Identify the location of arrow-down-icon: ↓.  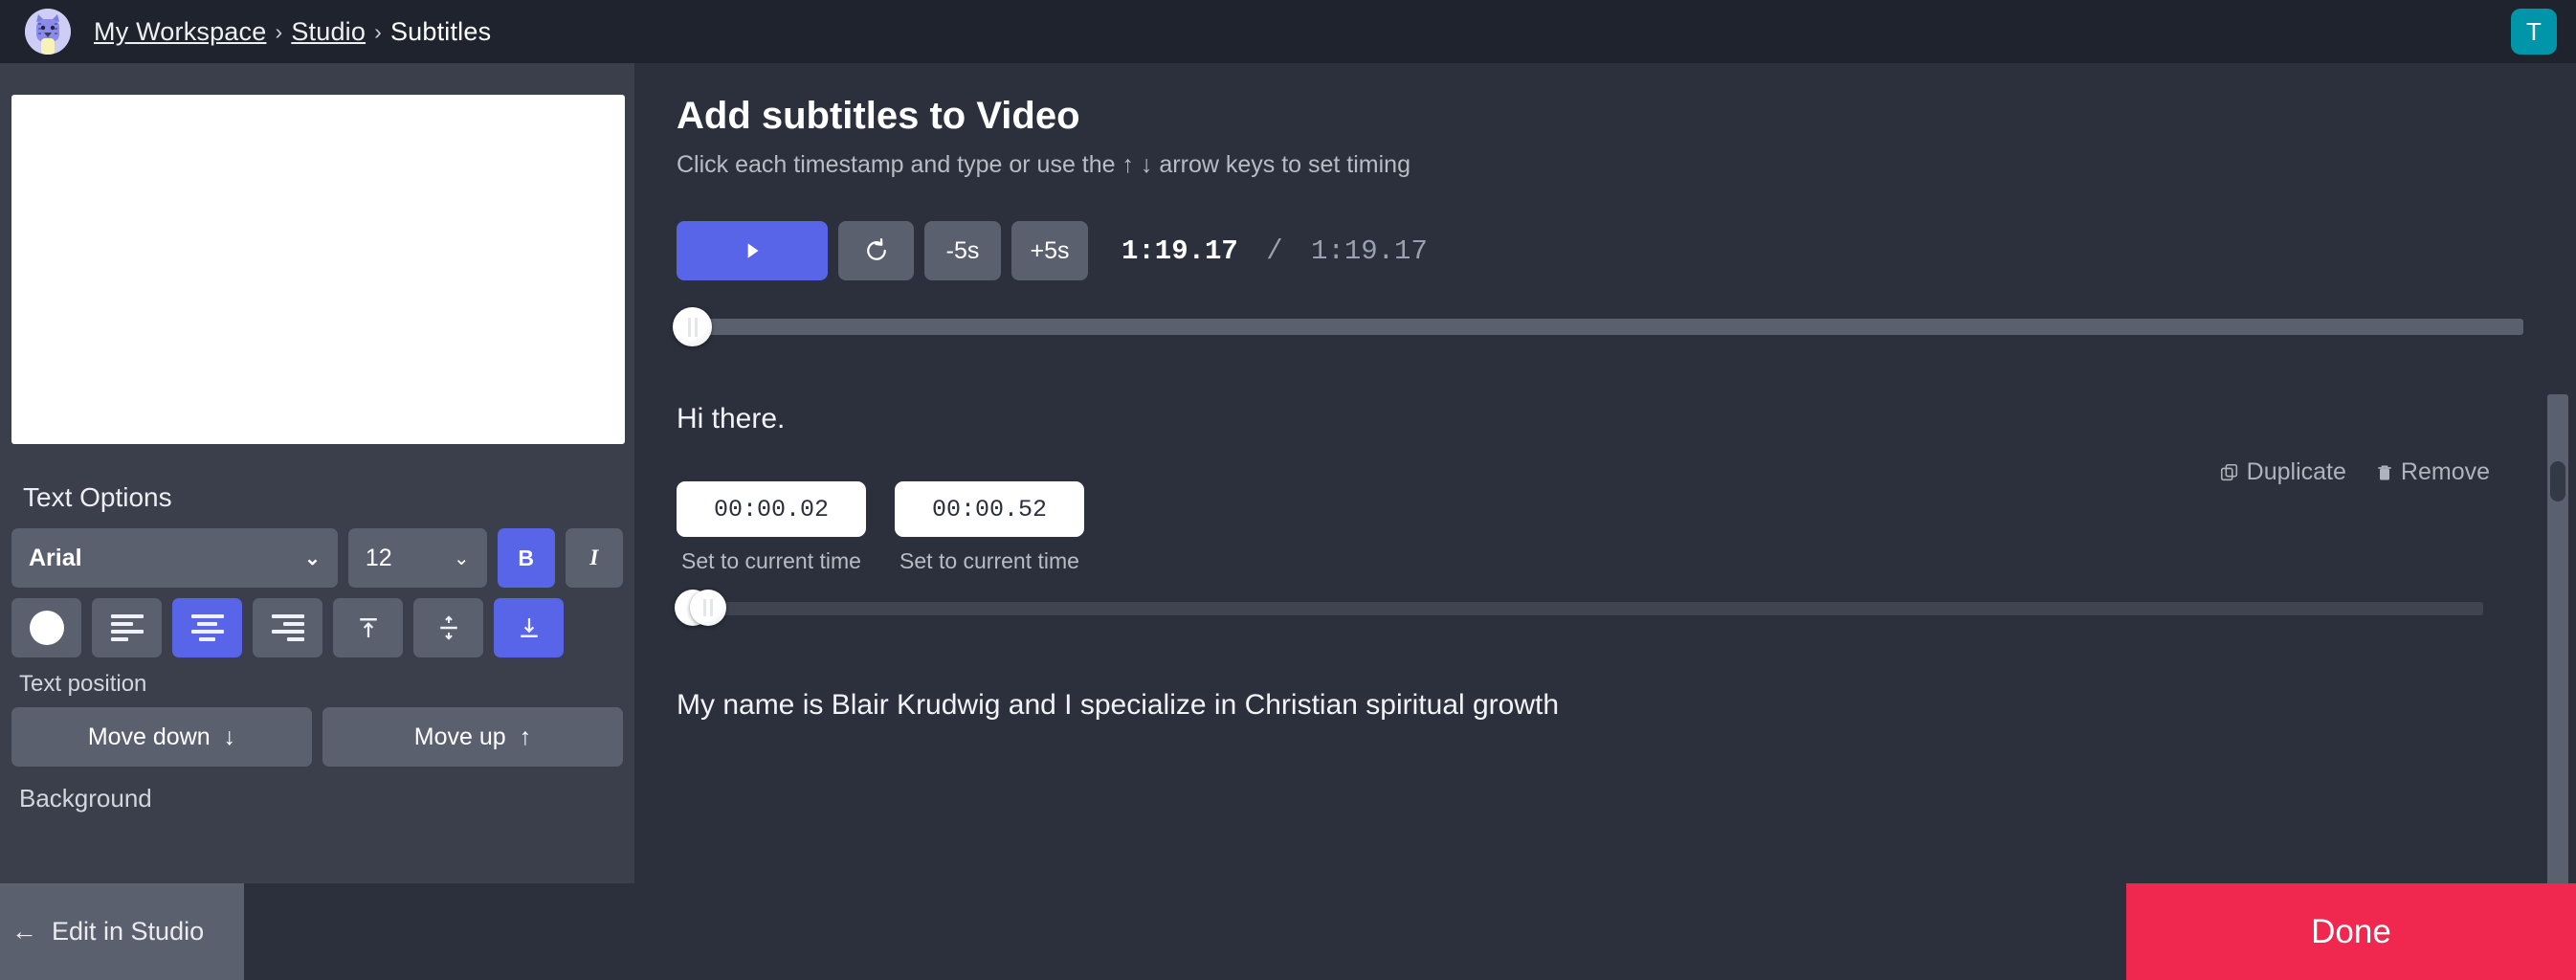
(229, 737).